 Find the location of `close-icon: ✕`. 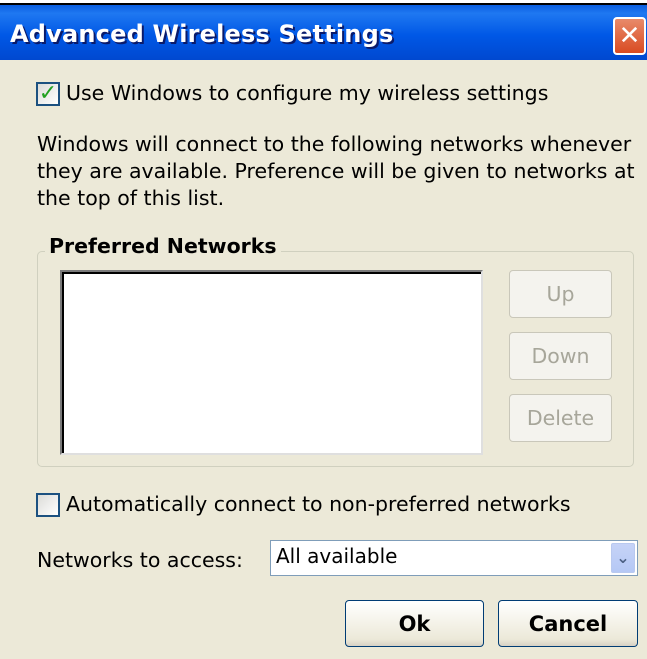

close-icon: ✕ is located at coordinates (629, 36).